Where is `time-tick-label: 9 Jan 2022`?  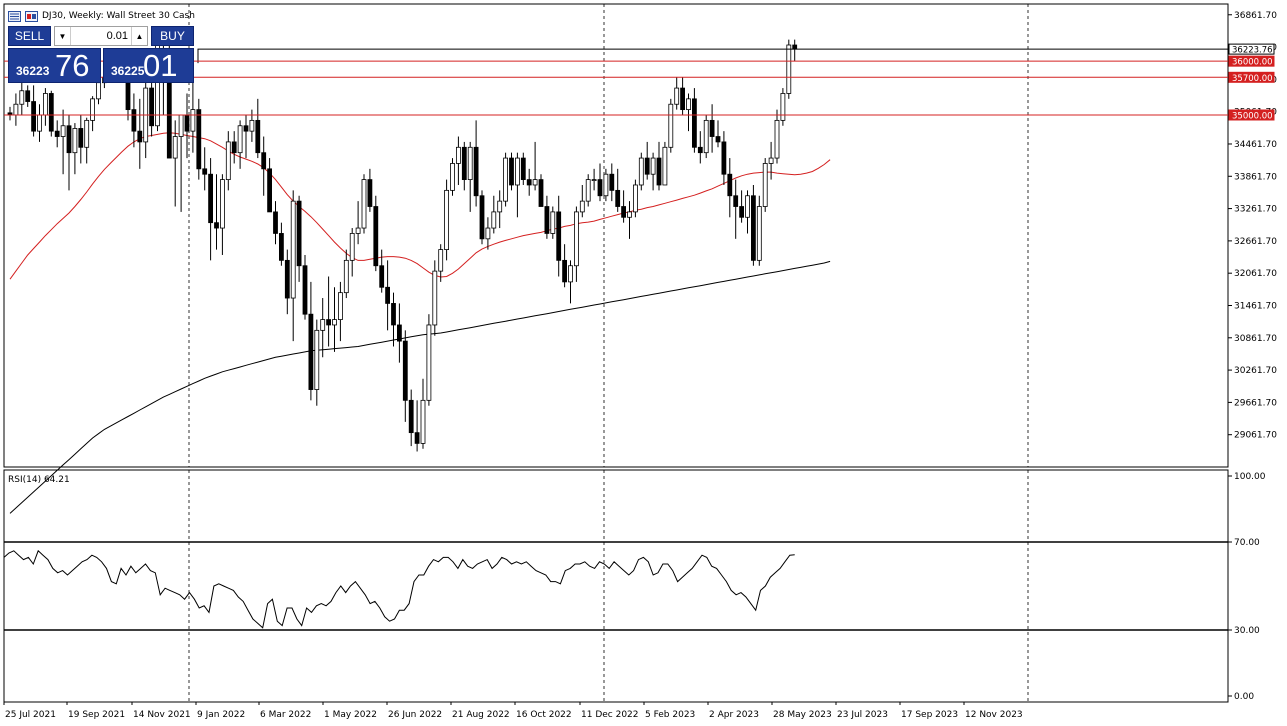 time-tick-label: 9 Jan 2022 is located at coordinates (221, 715).